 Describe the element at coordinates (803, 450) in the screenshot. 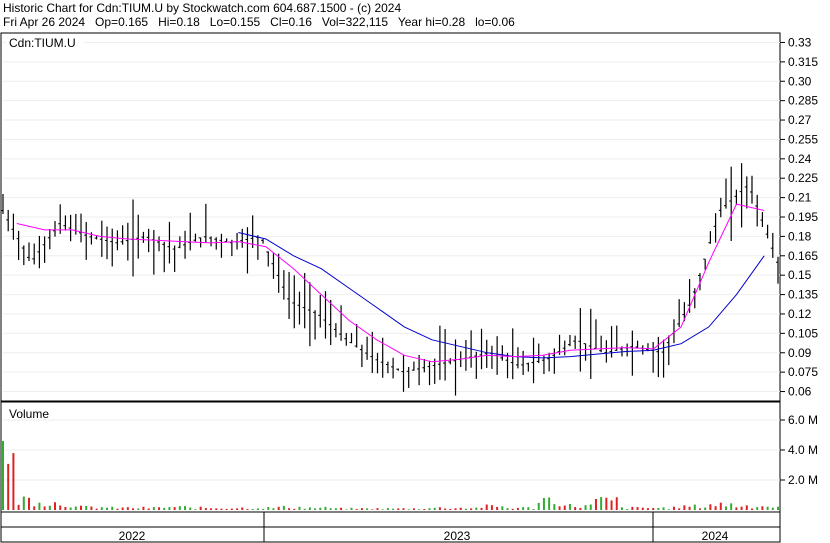

I see `volume-tick-label: 4.0 M` at that location.